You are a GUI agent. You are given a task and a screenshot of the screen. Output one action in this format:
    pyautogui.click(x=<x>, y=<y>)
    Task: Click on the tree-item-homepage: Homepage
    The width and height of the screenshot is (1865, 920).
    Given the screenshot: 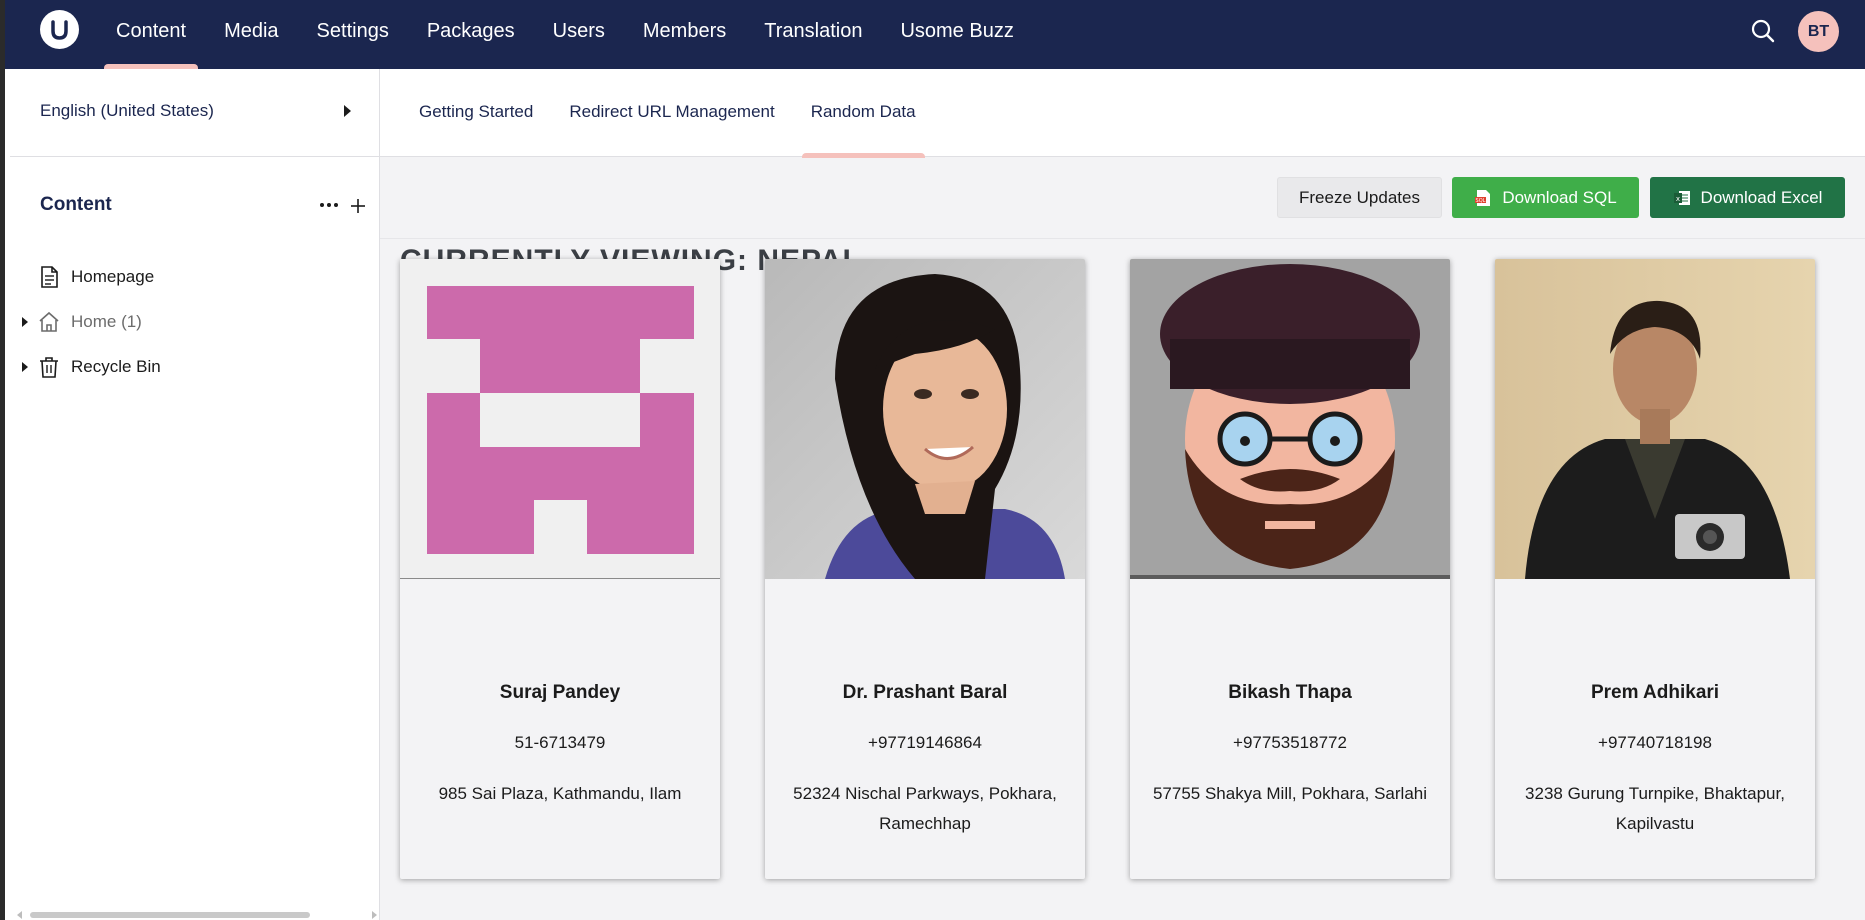 What is the action you would take?
    pyautogui.click(x=189, y=277)
    